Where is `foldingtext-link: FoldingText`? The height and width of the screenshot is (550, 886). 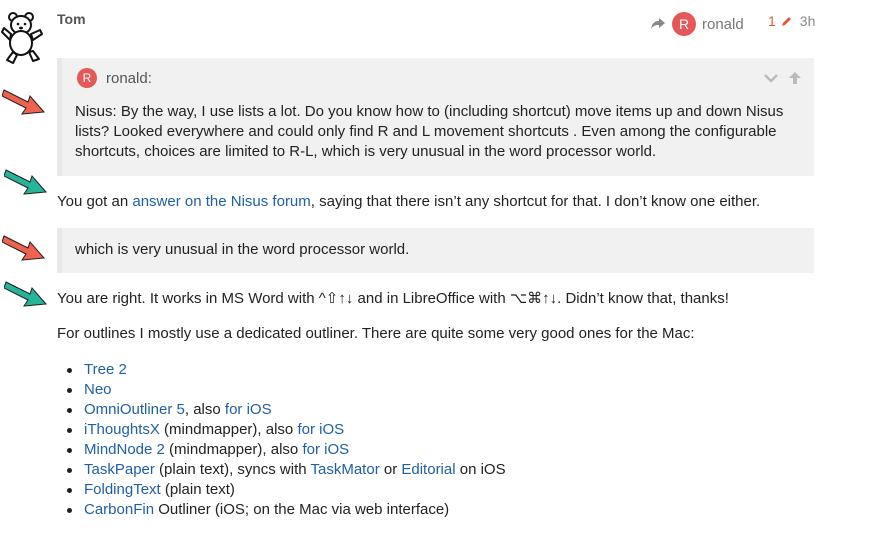 foldingtext-link: FoldingText is located at coordinates (122, 489).